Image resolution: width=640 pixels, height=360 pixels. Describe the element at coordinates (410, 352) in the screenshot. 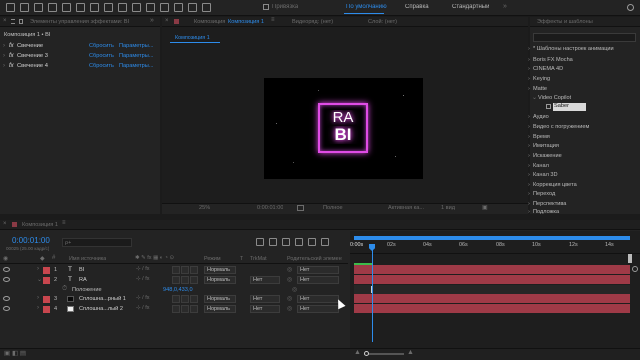

I see `zoom-in-icon: ▲` at that location.